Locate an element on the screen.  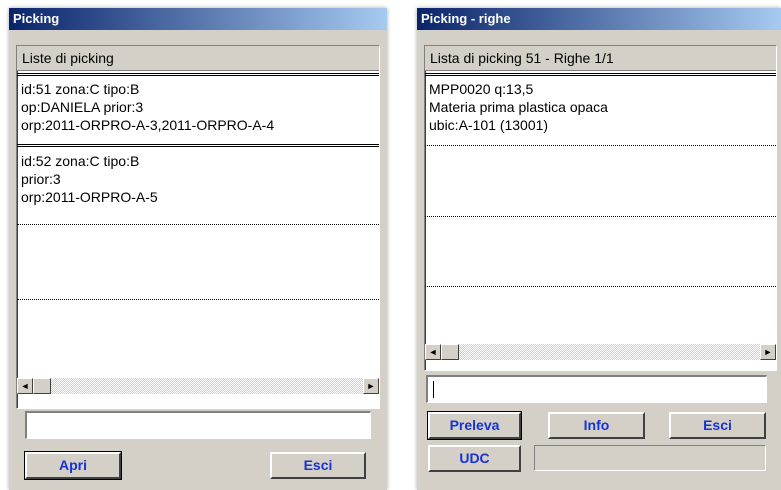
pick-button: Preleva is located at coordinates (474, 425).